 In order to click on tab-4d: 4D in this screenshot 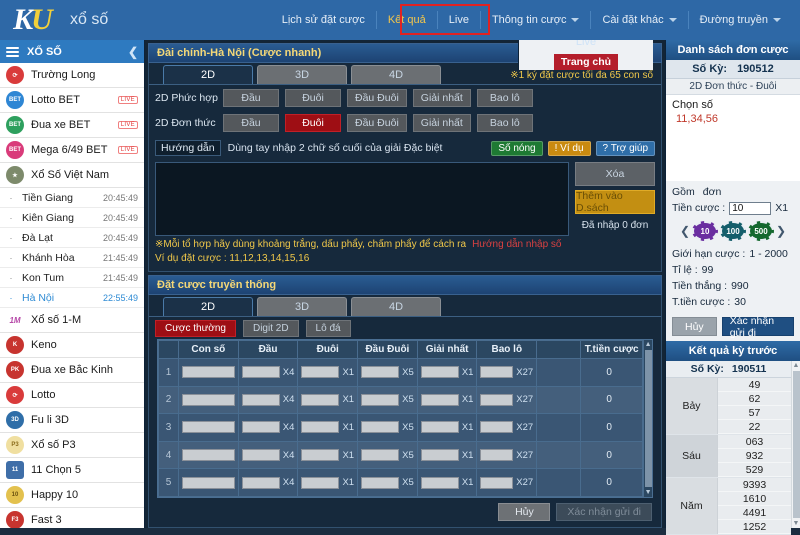, I will do `click(396, 74)`.